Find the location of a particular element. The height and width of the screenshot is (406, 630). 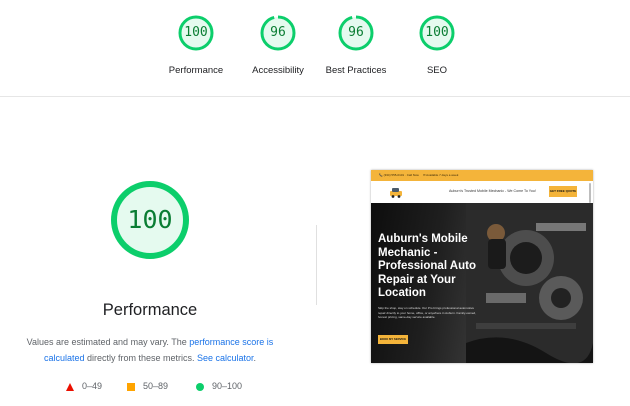

gauge-label: Performance is located at coordinates (196, 70).